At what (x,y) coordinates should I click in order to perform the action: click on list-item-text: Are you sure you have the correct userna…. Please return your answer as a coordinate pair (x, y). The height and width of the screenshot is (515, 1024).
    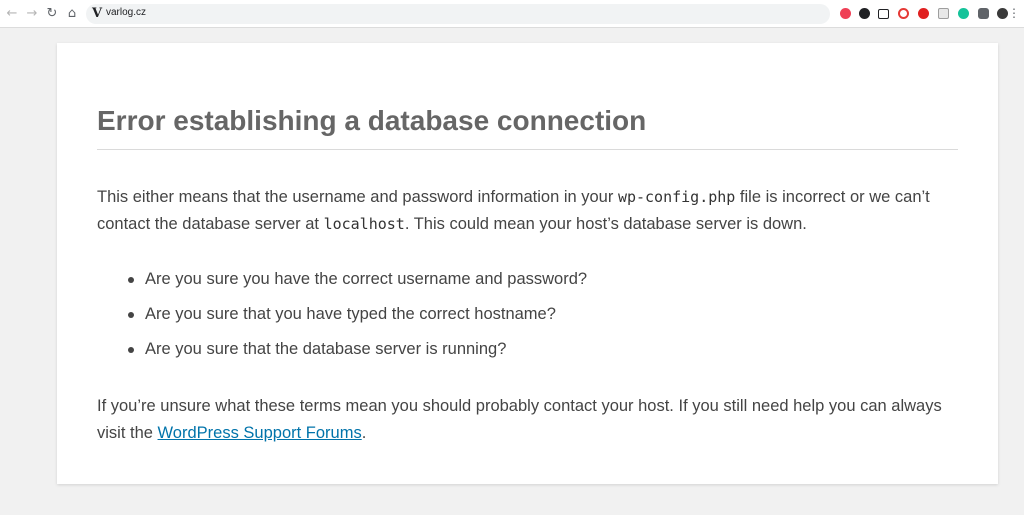
    Looking at the image, I should click on (366, 279).